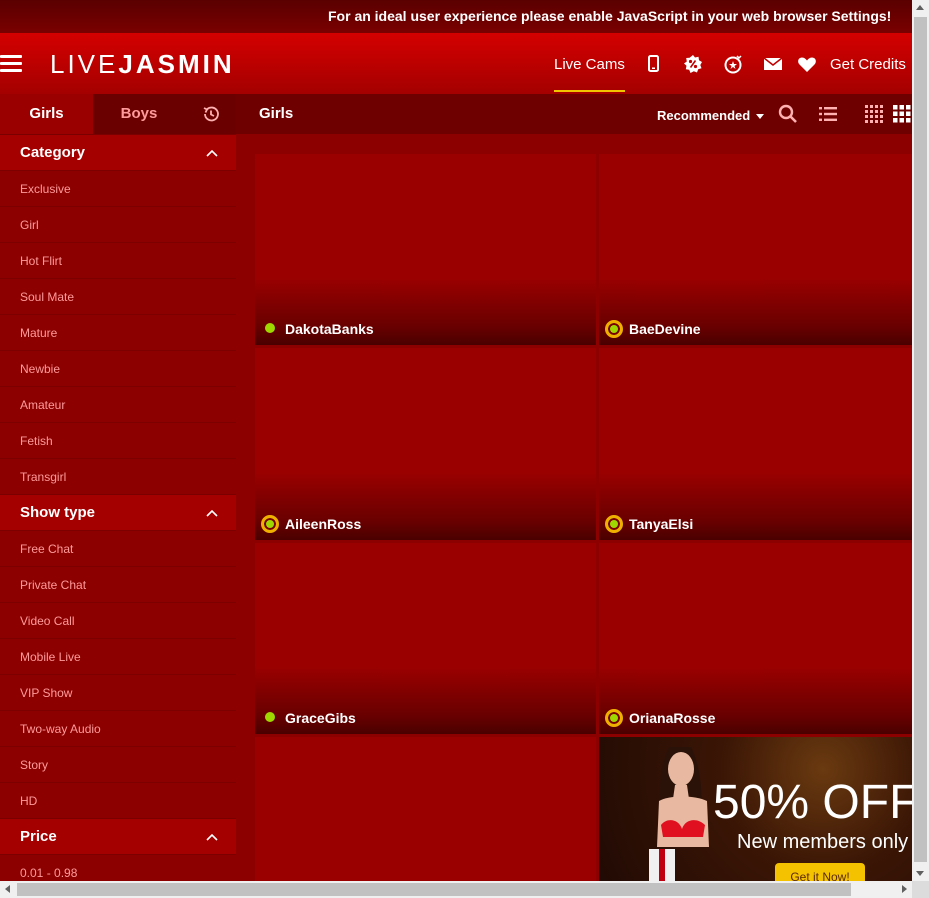 The image size is (929, 898). What do you see at coordinates (46, 114) in the screenshot?
I see `tab-girls: Girls` at bounding box center [46, 114].